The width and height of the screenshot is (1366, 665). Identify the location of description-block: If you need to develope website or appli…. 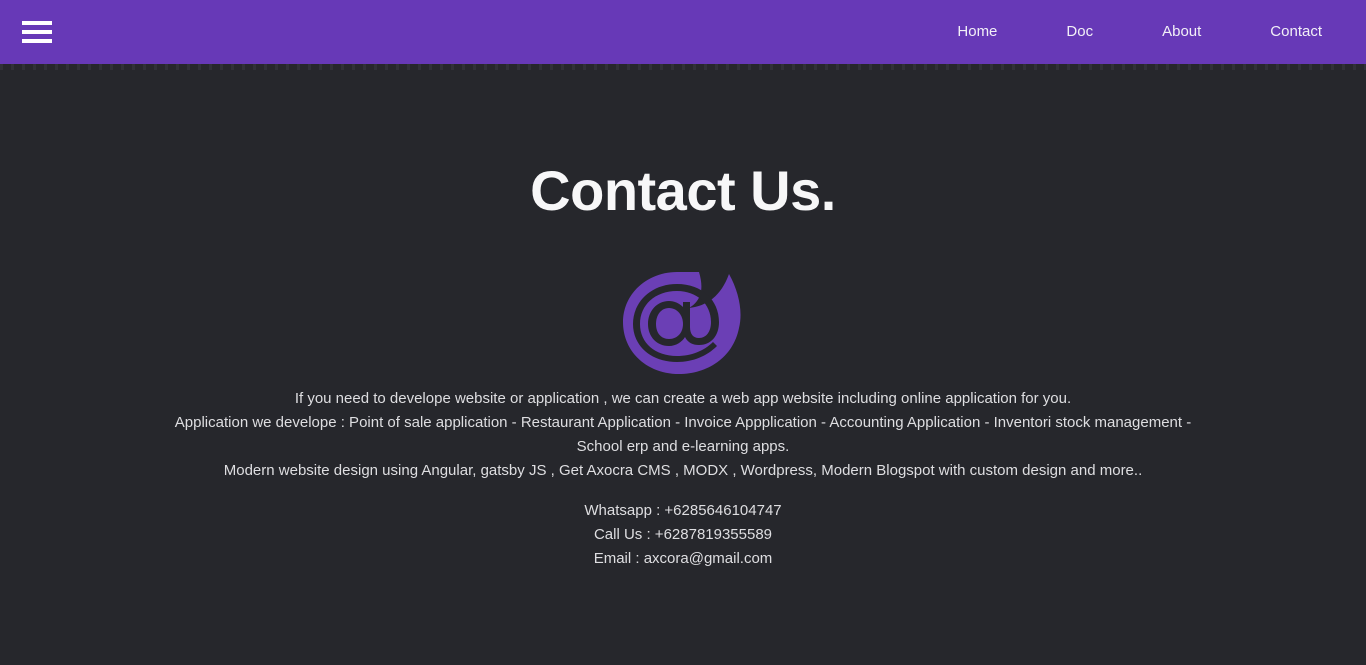
(683, 435).